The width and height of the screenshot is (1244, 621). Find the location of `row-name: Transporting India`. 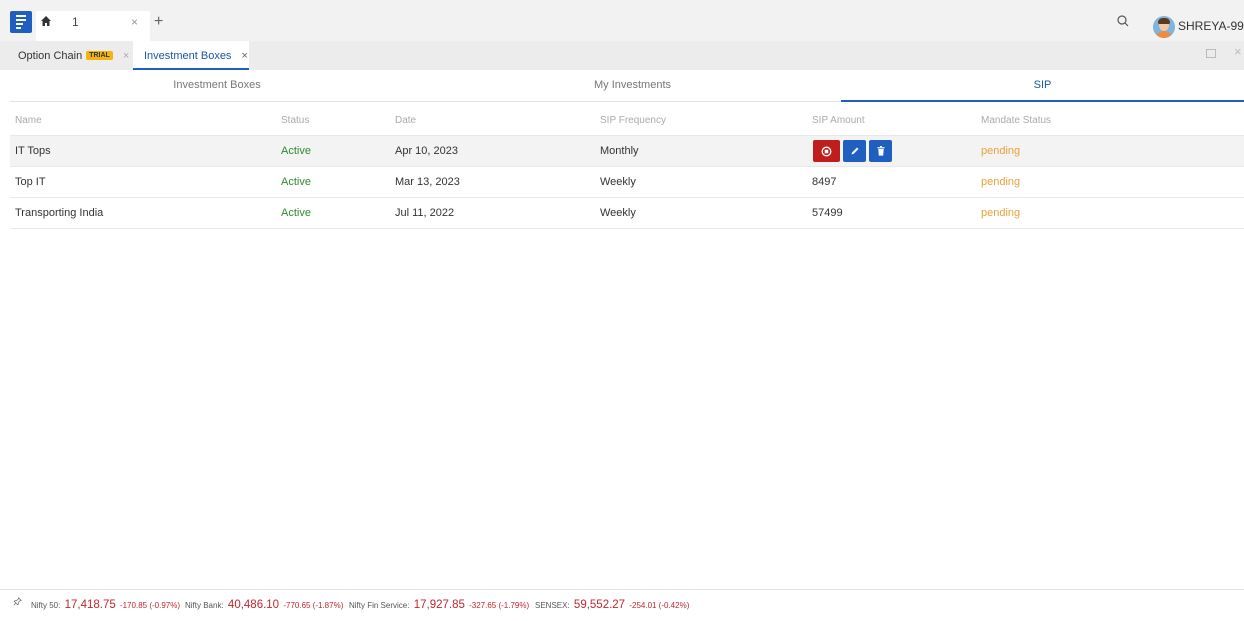

row-name: Transporting India is located at coordinates (59, 213).